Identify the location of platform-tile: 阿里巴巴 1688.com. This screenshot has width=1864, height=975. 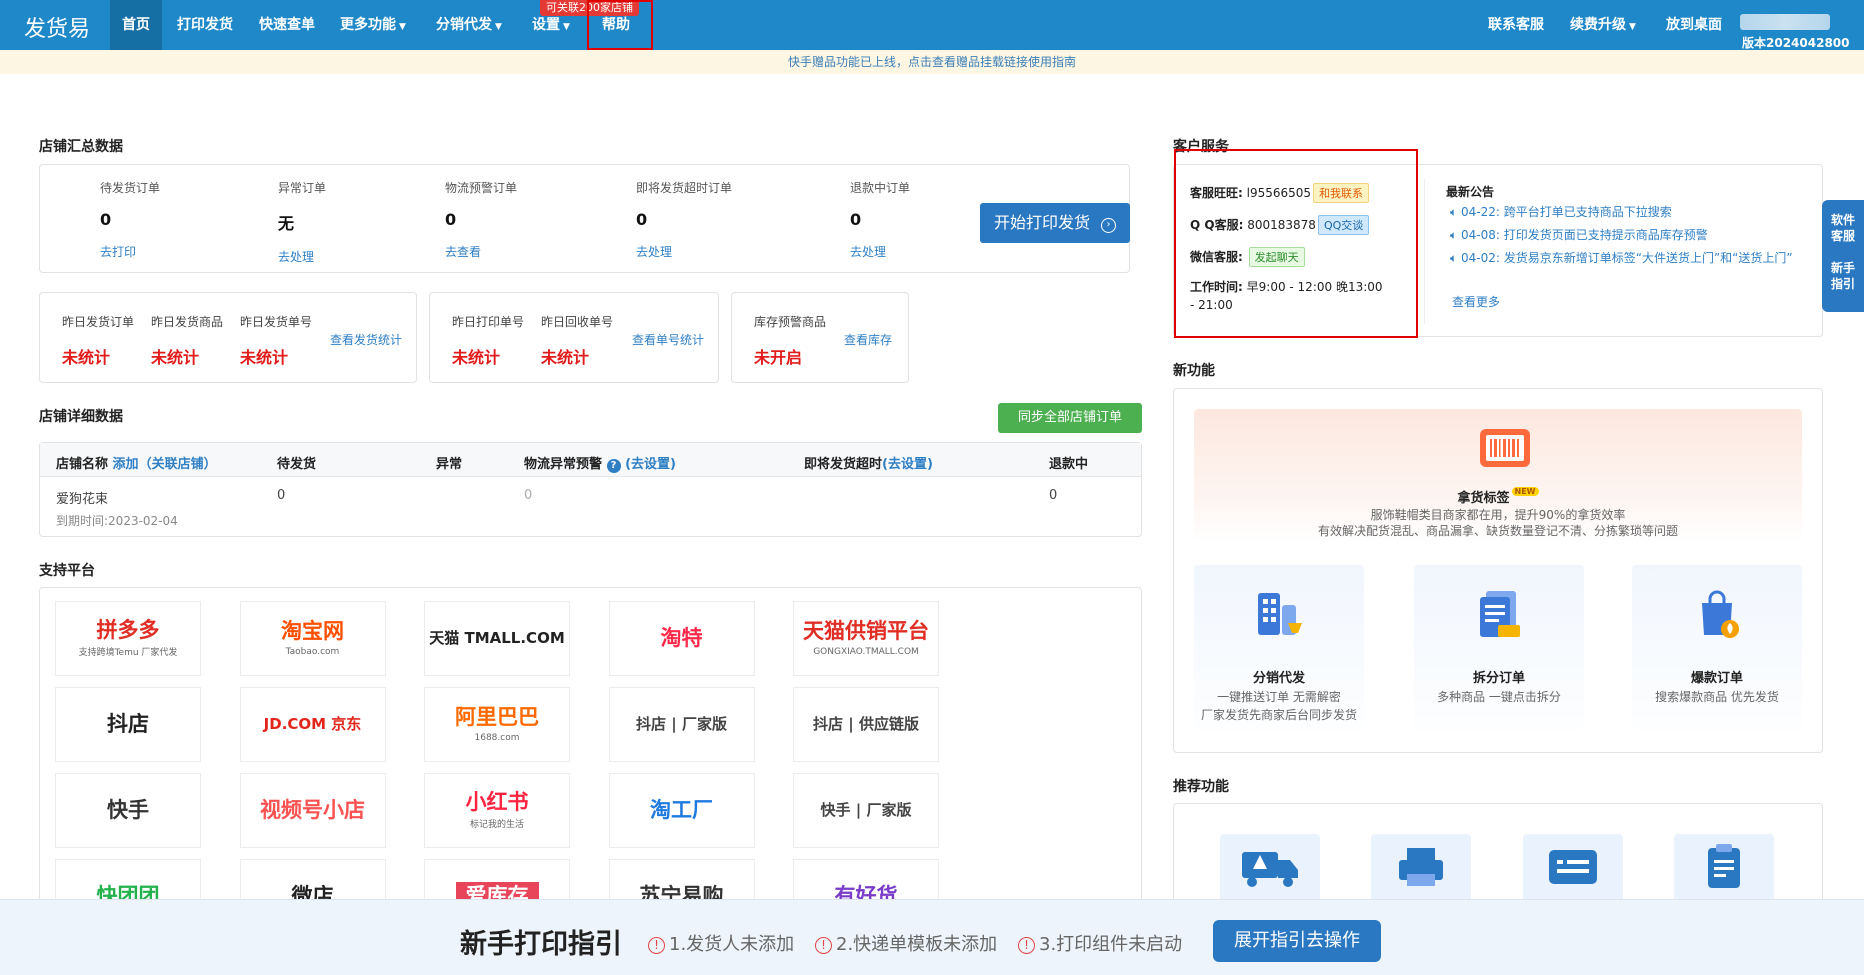
(497, 724).